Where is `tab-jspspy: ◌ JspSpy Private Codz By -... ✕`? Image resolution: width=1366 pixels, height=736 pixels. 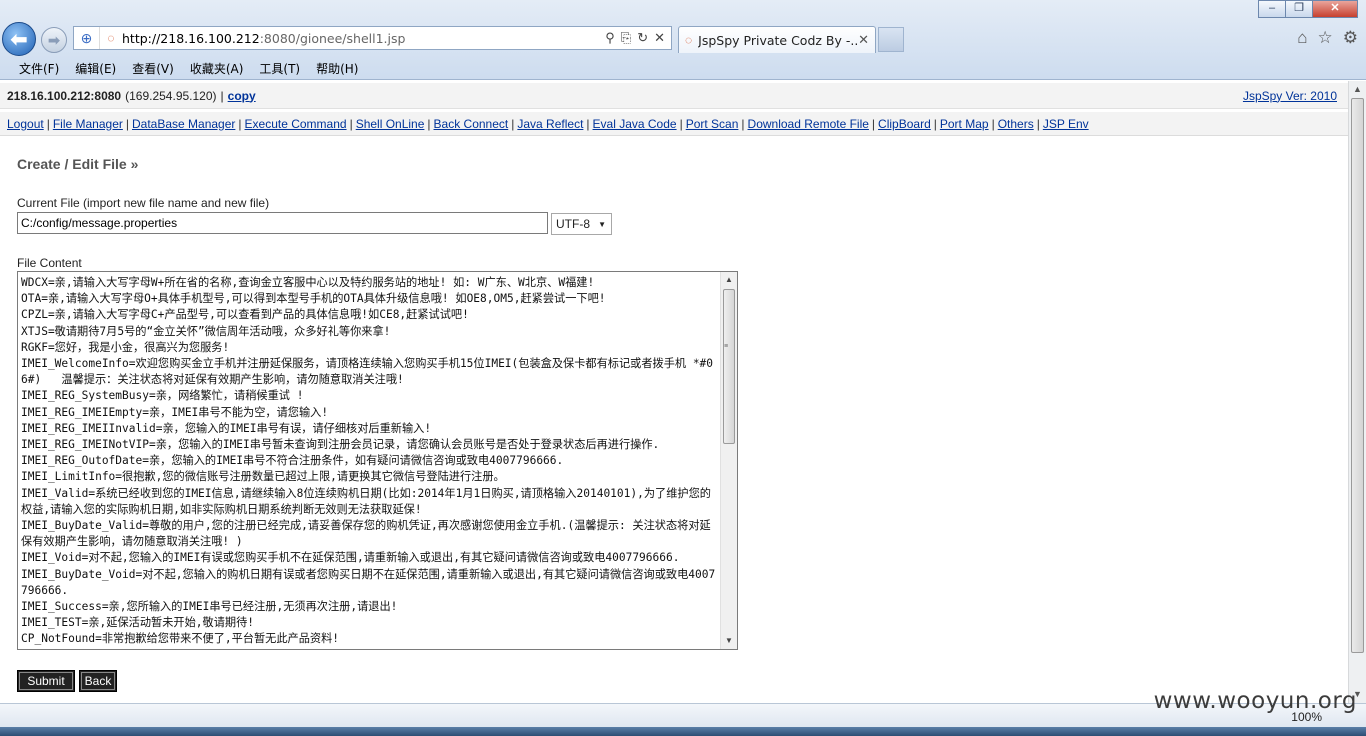 tab-jspspy: ◌ JspSpy Private Codz By -... ✕ is located at coordinates (777, 39).